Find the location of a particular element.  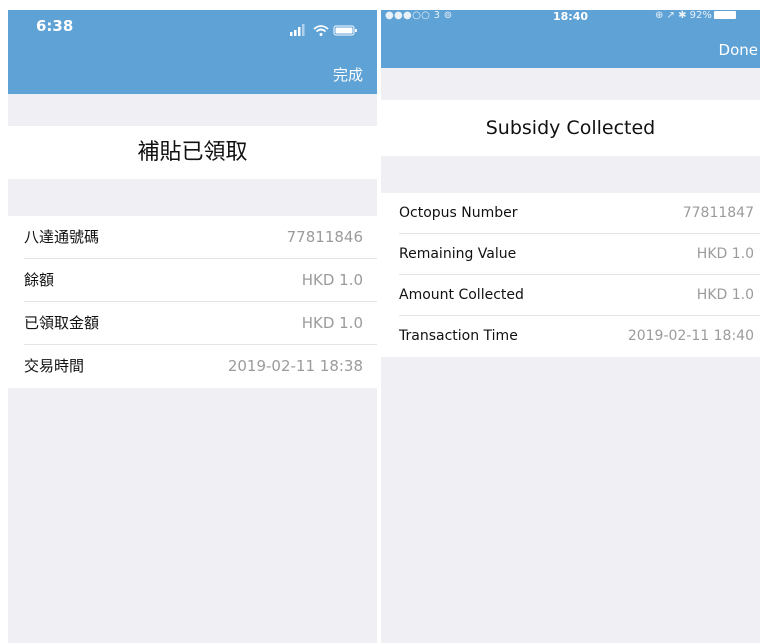

list-item-transaction-time: 交易時間 2019-02-11 18:38 is located at coordinates (192, 366).